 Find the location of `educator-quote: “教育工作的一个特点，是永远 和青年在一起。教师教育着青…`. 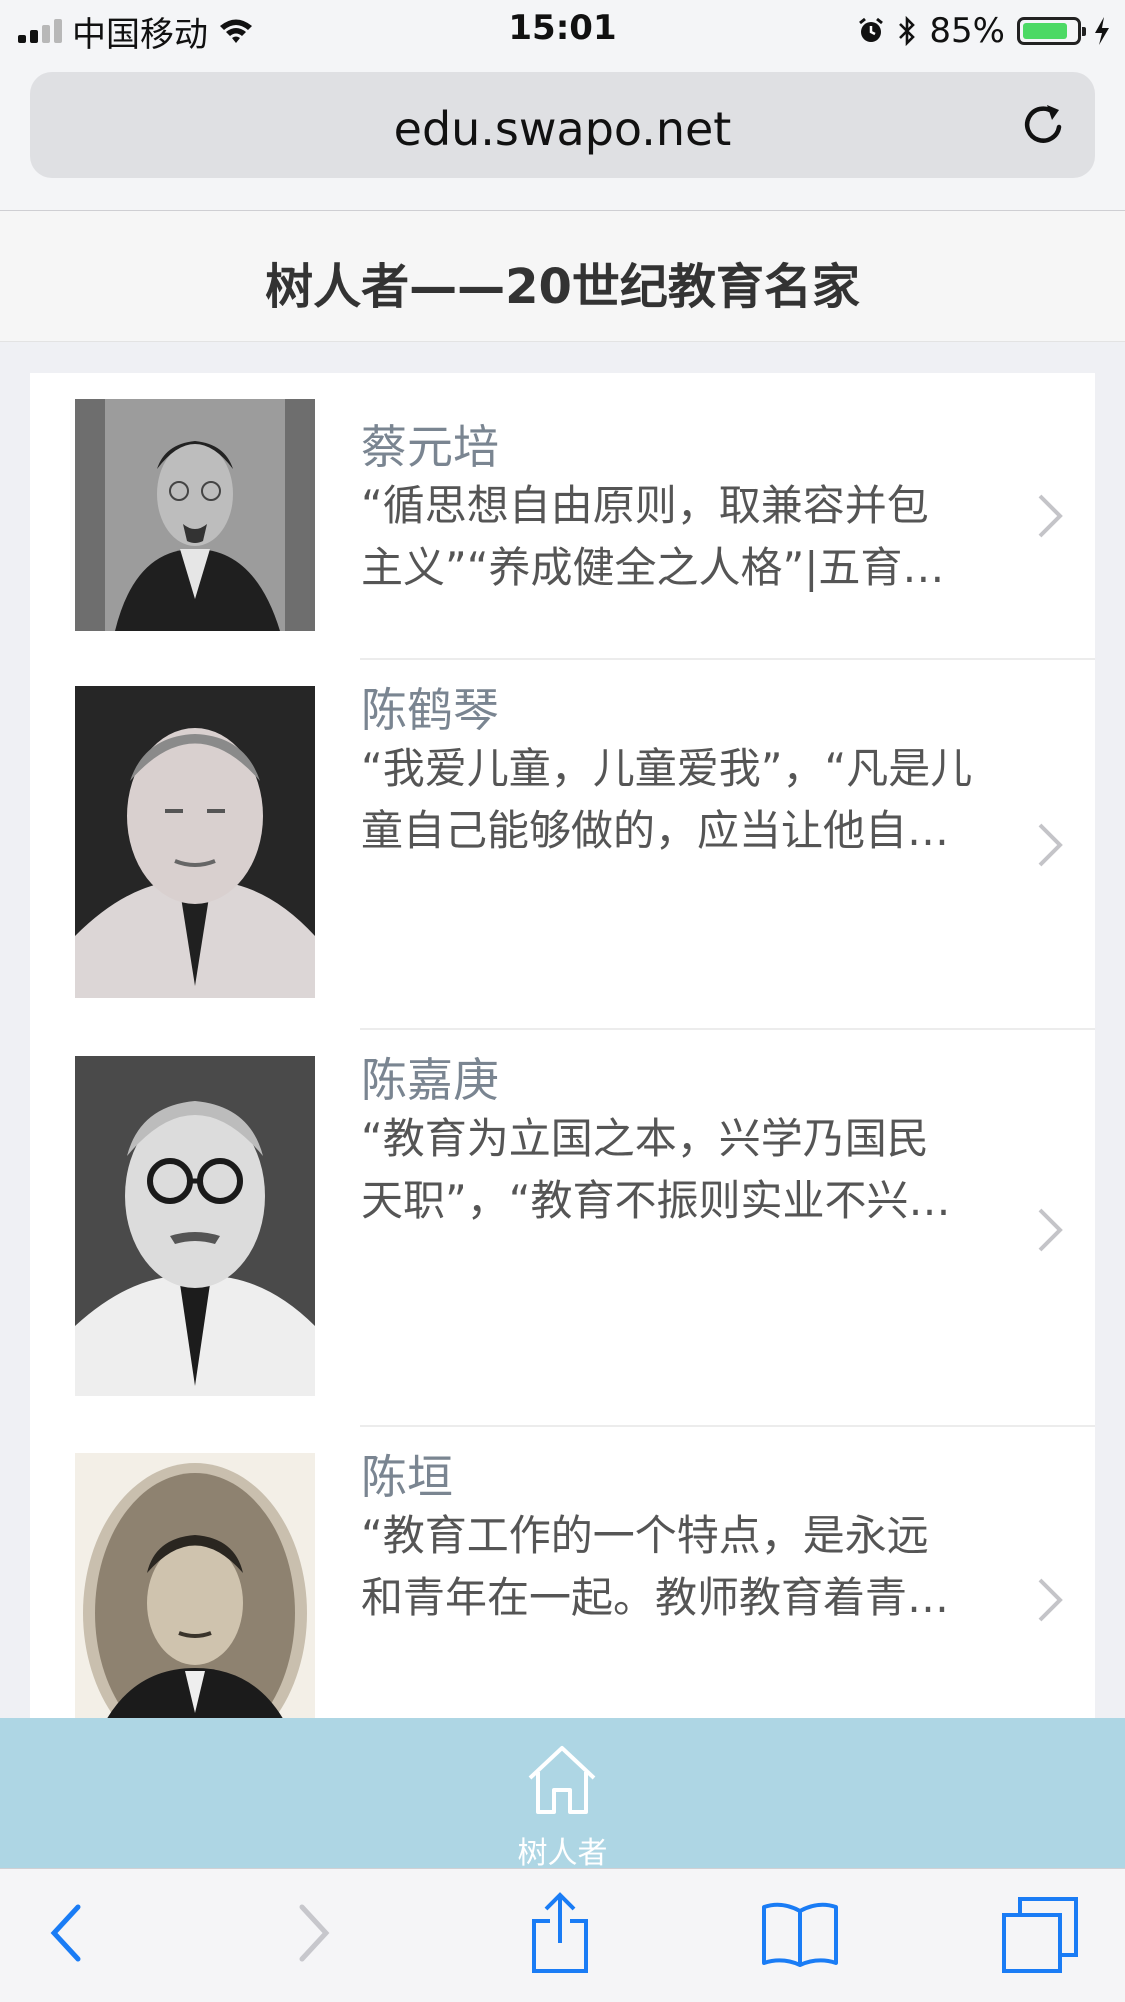

educator-quote: “教育工作的一个特点，是永远 和青年在一起。教师教育着青… is located at coordinates (655, 1566).